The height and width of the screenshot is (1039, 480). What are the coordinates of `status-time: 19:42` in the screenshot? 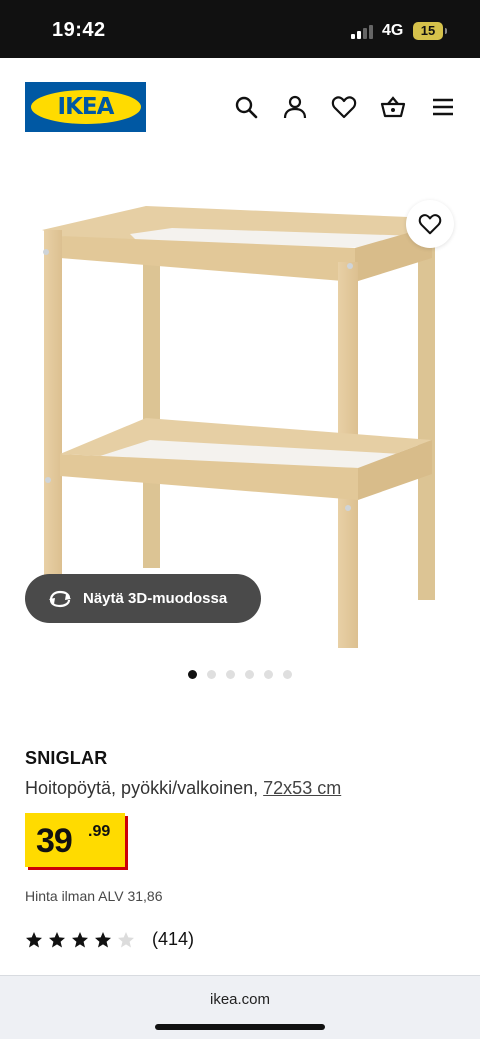 It's located at (79, 30).